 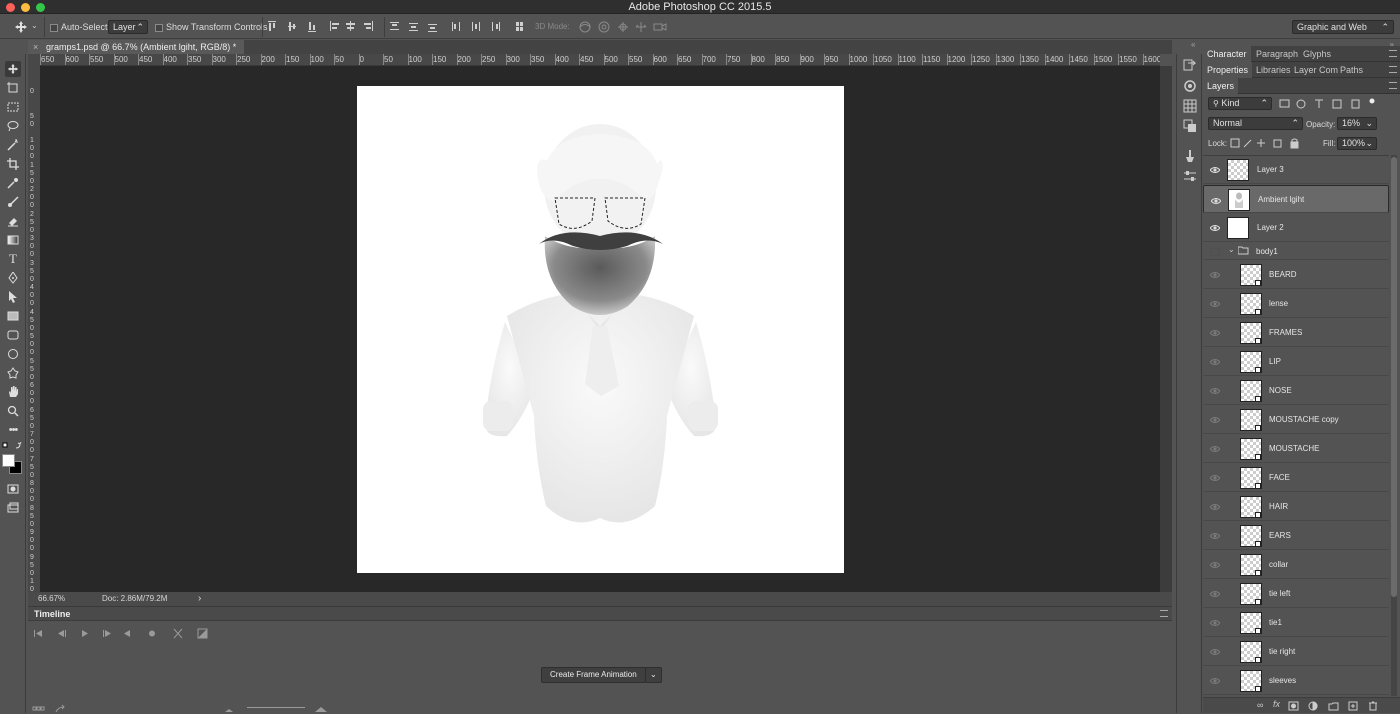 What do you see at coordinates (51, 599) in the screenshot?
I see `zoom-level: 66.67%` at bounding box center [51, 599].